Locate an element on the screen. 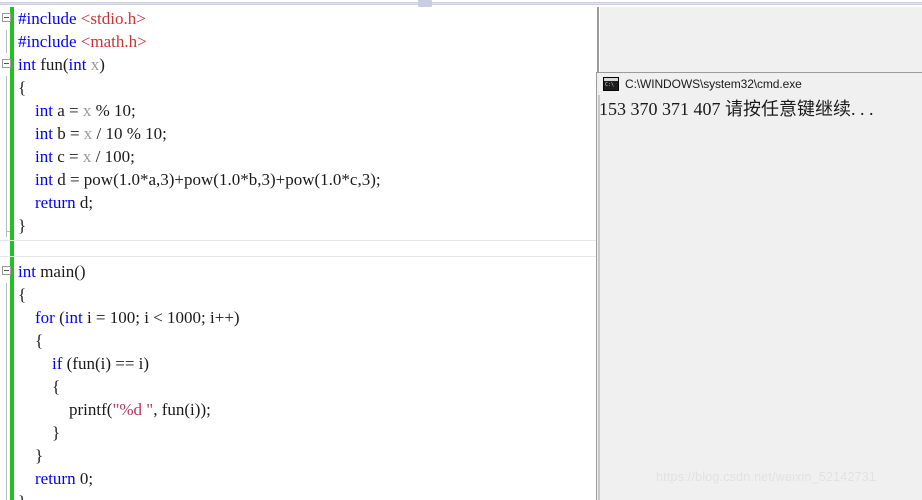  code-token-plain: % 10; is located at coordinates (113, 110).